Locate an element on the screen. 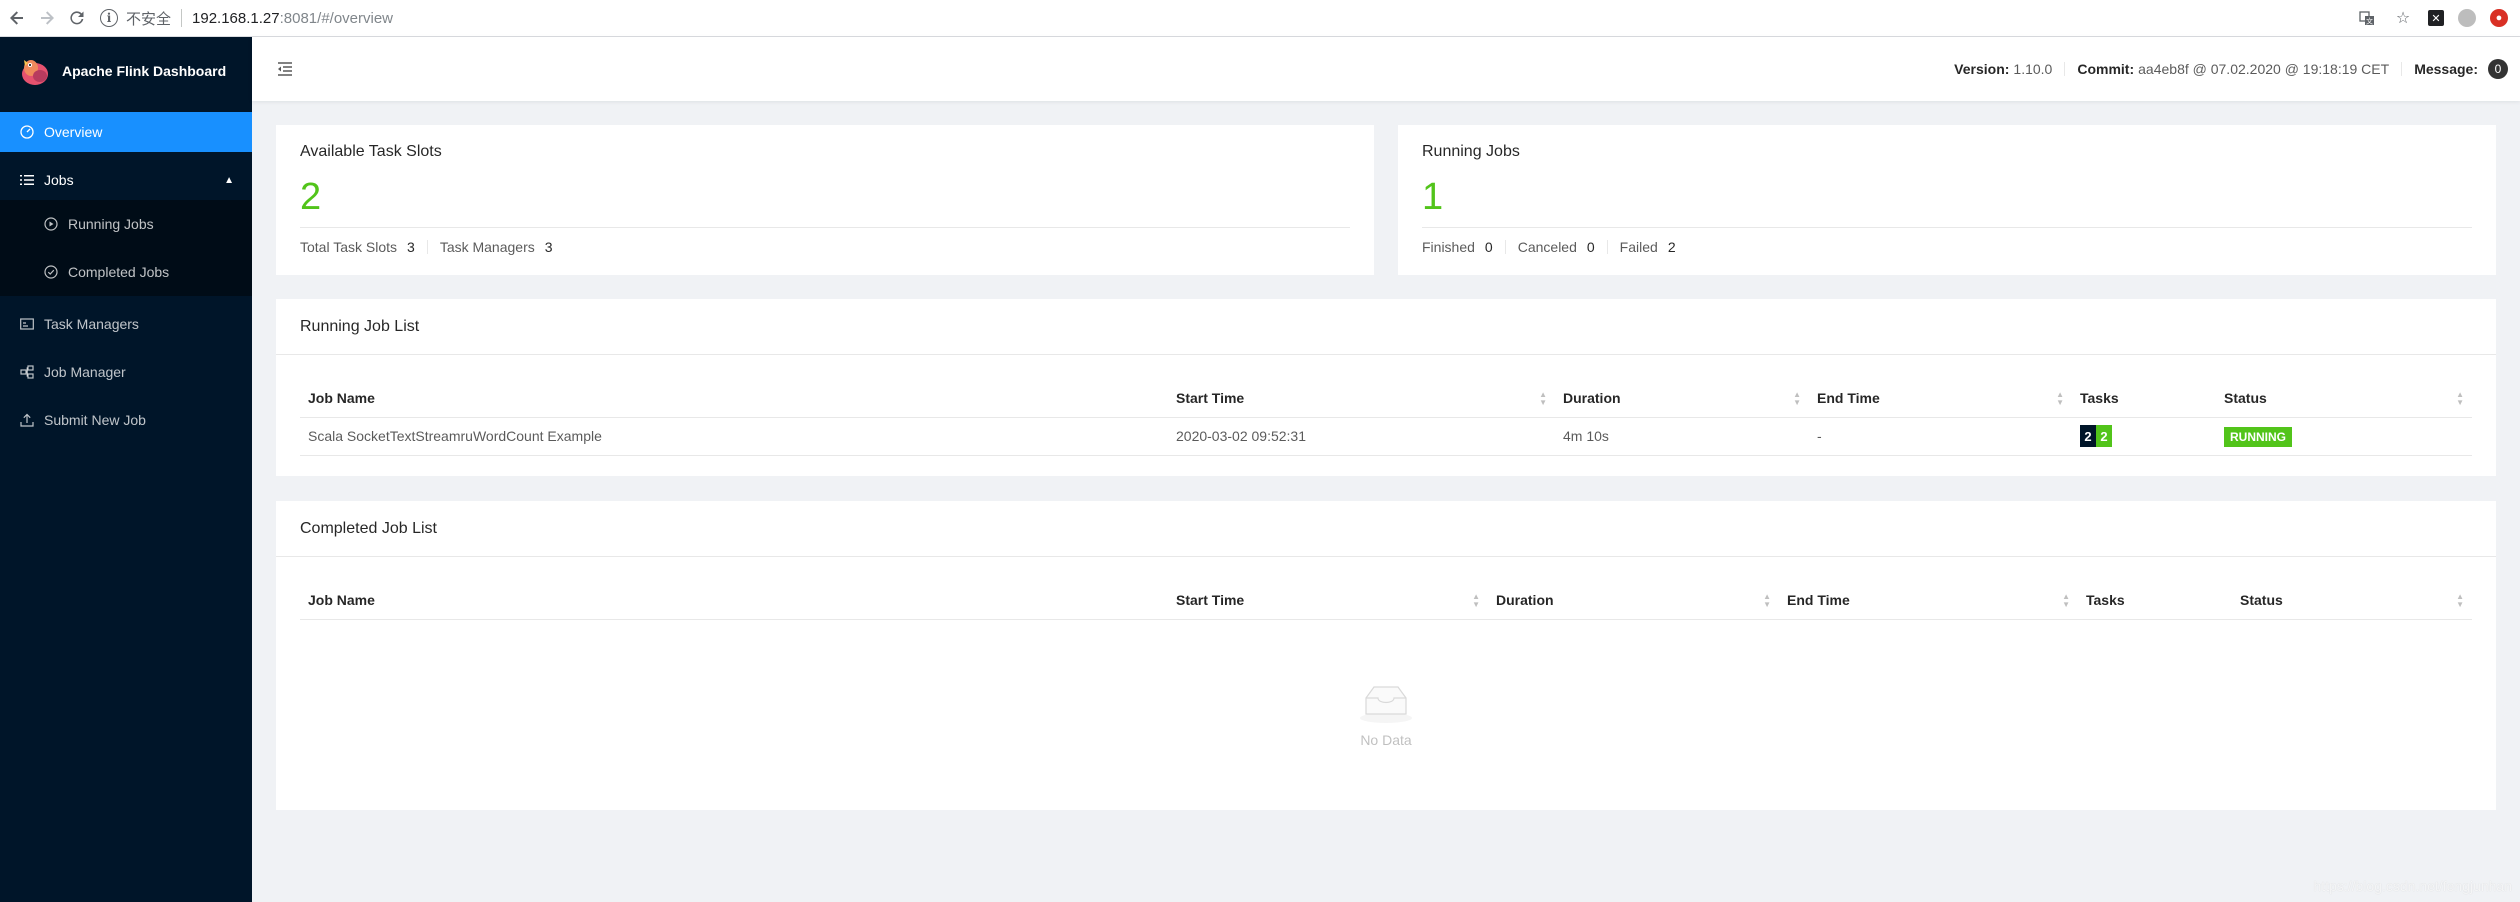  sidebar-item-running-jobs: Running Jobs is located at coordinates (126, 224).